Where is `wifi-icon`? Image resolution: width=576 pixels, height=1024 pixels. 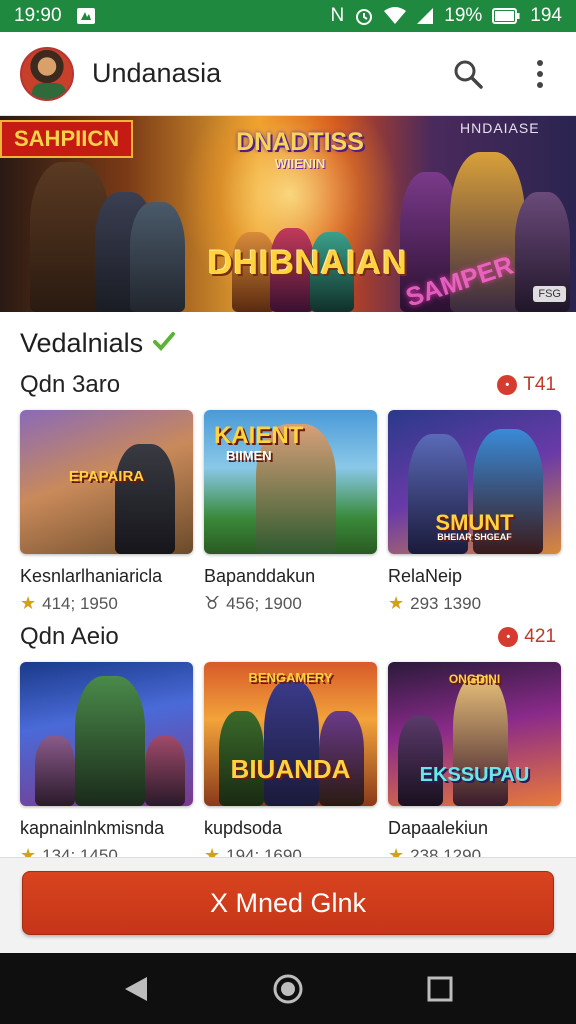
wifi-icon is located at coordinates (395, 16).